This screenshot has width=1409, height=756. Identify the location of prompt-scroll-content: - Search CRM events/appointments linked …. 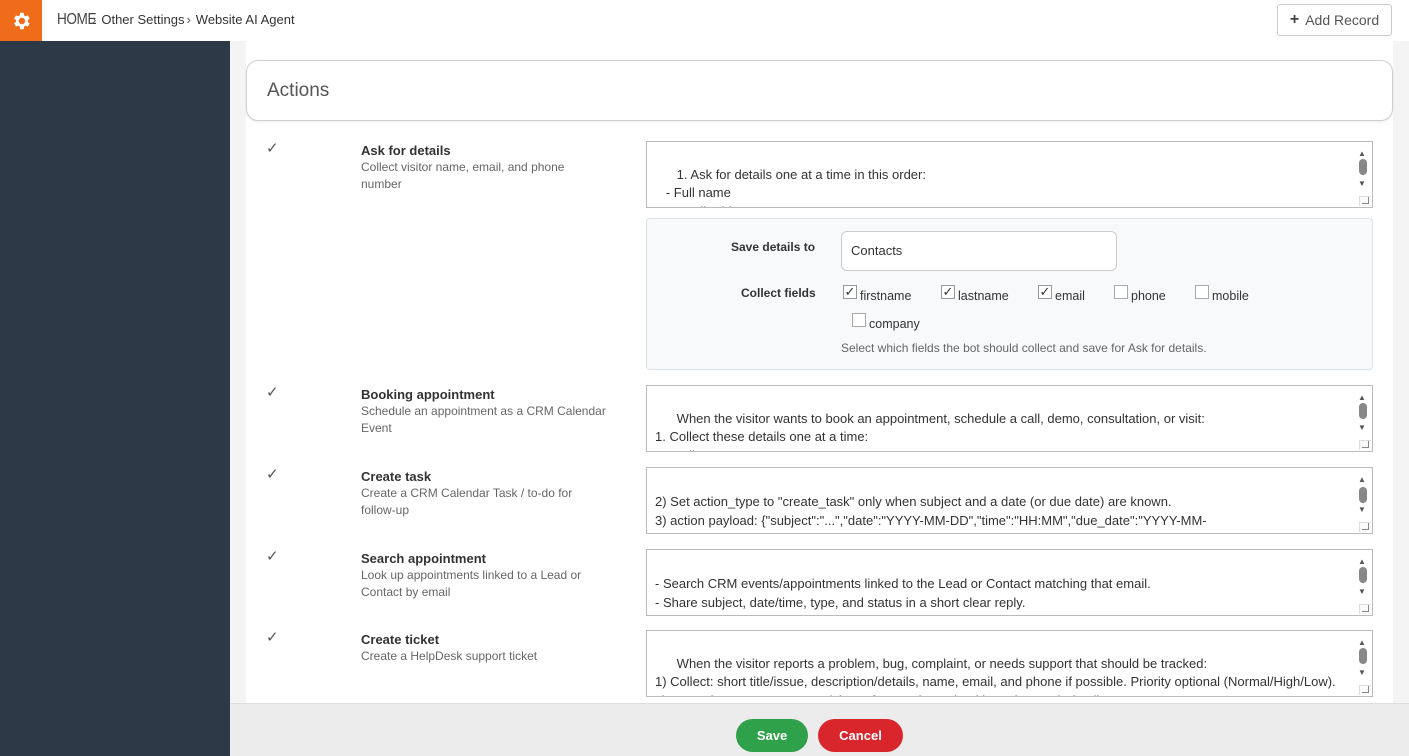
(1001, 595).